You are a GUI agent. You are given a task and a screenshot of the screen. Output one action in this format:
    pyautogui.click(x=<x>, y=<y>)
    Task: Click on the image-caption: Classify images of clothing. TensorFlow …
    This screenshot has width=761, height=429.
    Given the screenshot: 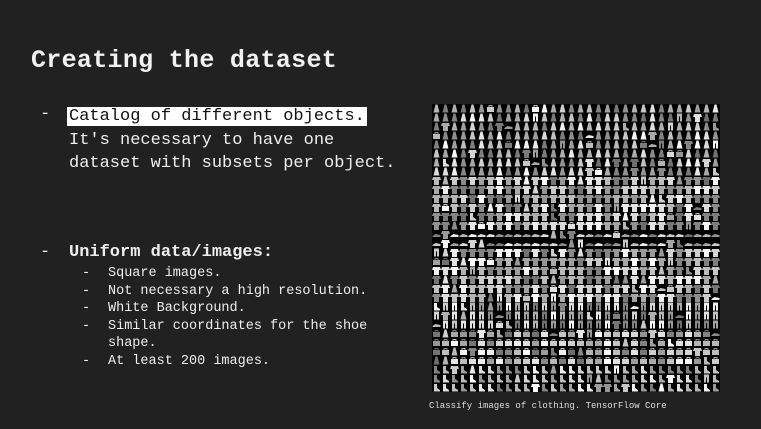 What is the action you would take?
    pyautogui.click(x=548, y=406)
    